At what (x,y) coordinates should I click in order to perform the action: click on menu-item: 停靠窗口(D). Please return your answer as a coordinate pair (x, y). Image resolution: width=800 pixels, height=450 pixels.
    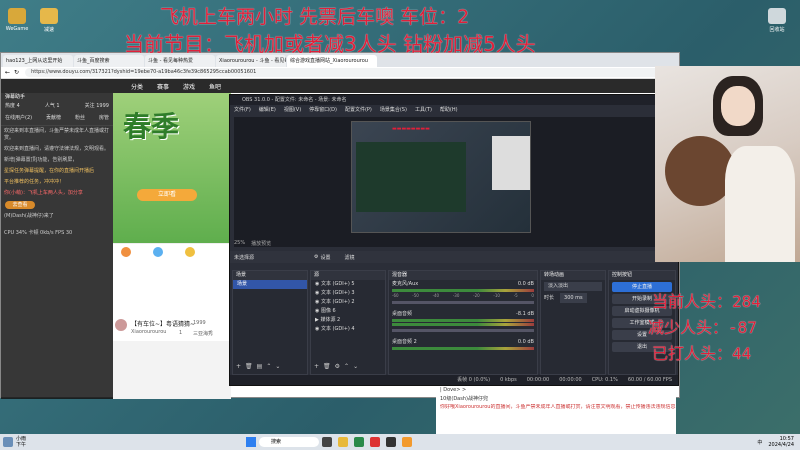
    Looking at the image, I should click on (323, 110).